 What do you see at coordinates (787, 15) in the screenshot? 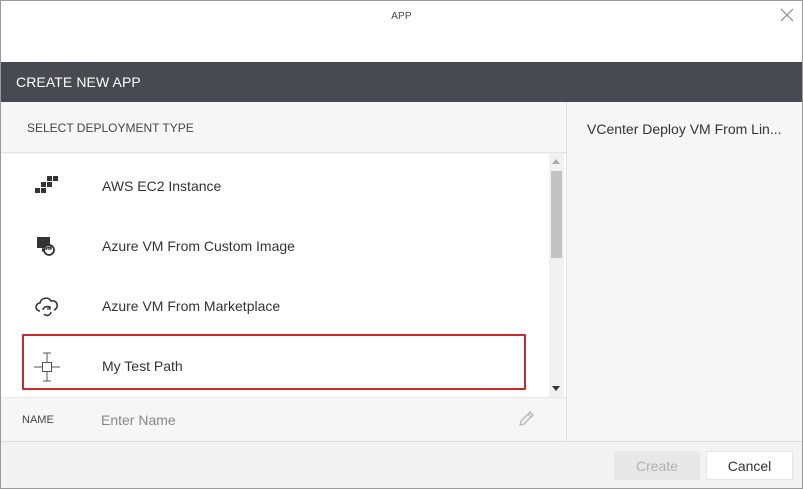
I see `close-icon` at bounding box center [787, 15].